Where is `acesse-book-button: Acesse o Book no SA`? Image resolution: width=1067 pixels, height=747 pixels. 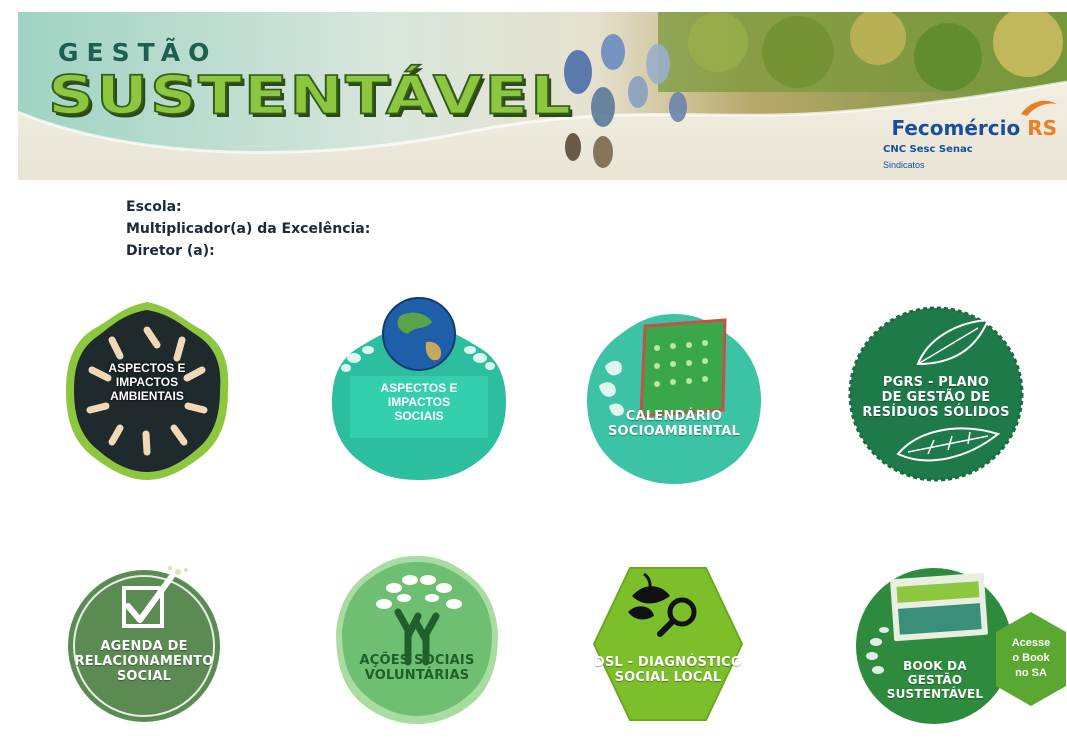
acesse-book-button: Acesse o Book no SA is located at coordinates (1031, 659).